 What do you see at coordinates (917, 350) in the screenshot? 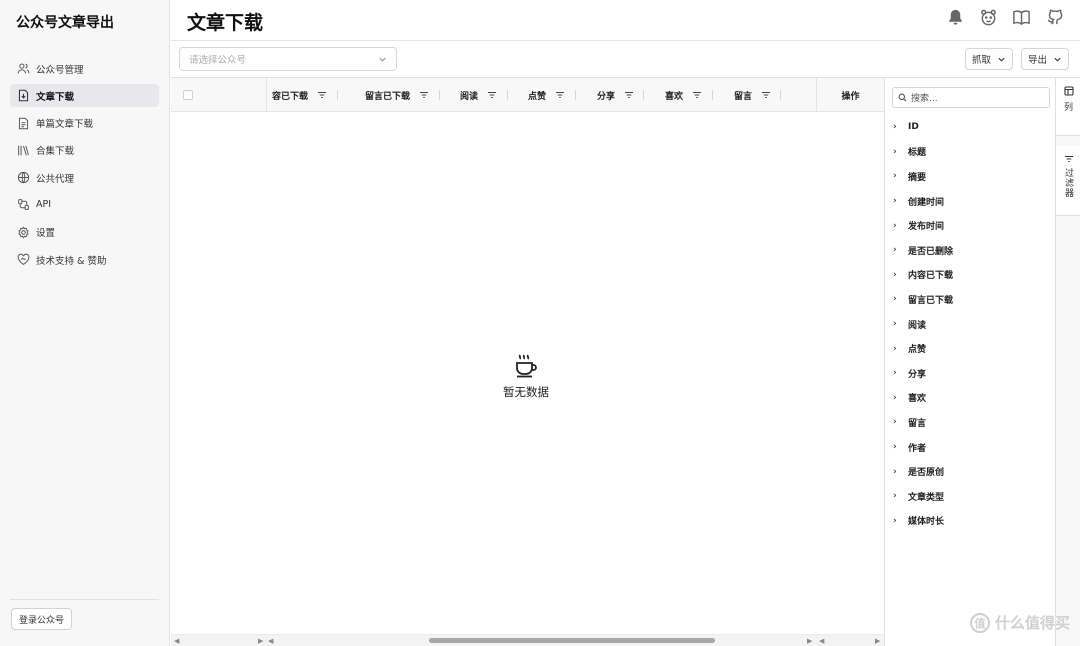
I see `column-list-item-label: 点赞` at bounding box center [917, 350].